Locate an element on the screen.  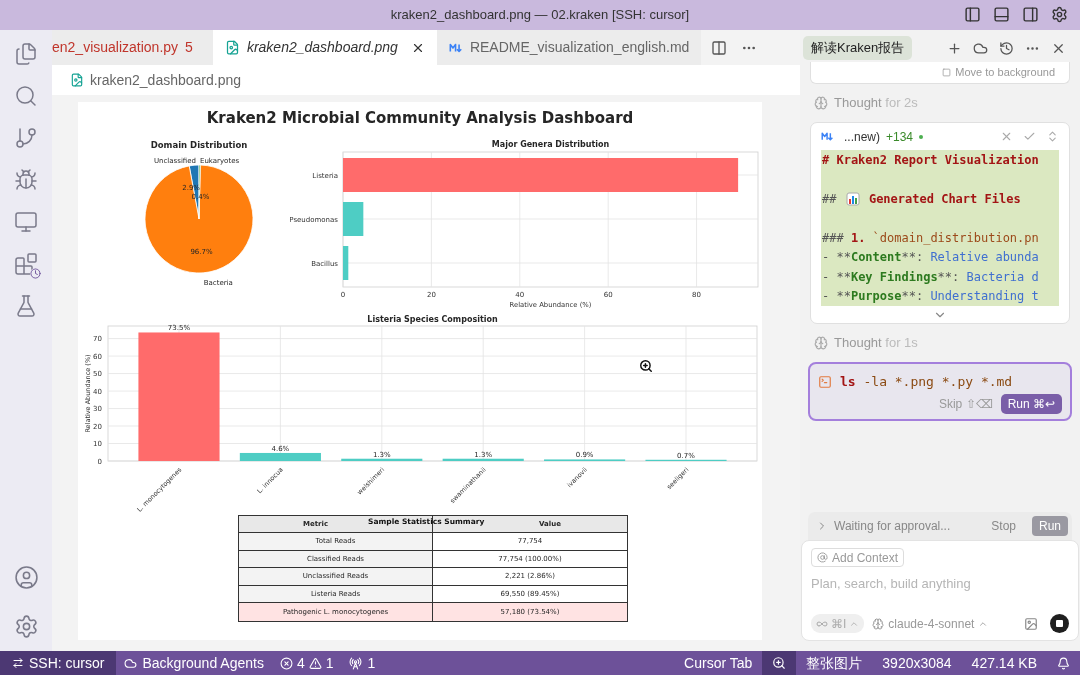
problem-count: 5 is located at coordinates (189, 47).